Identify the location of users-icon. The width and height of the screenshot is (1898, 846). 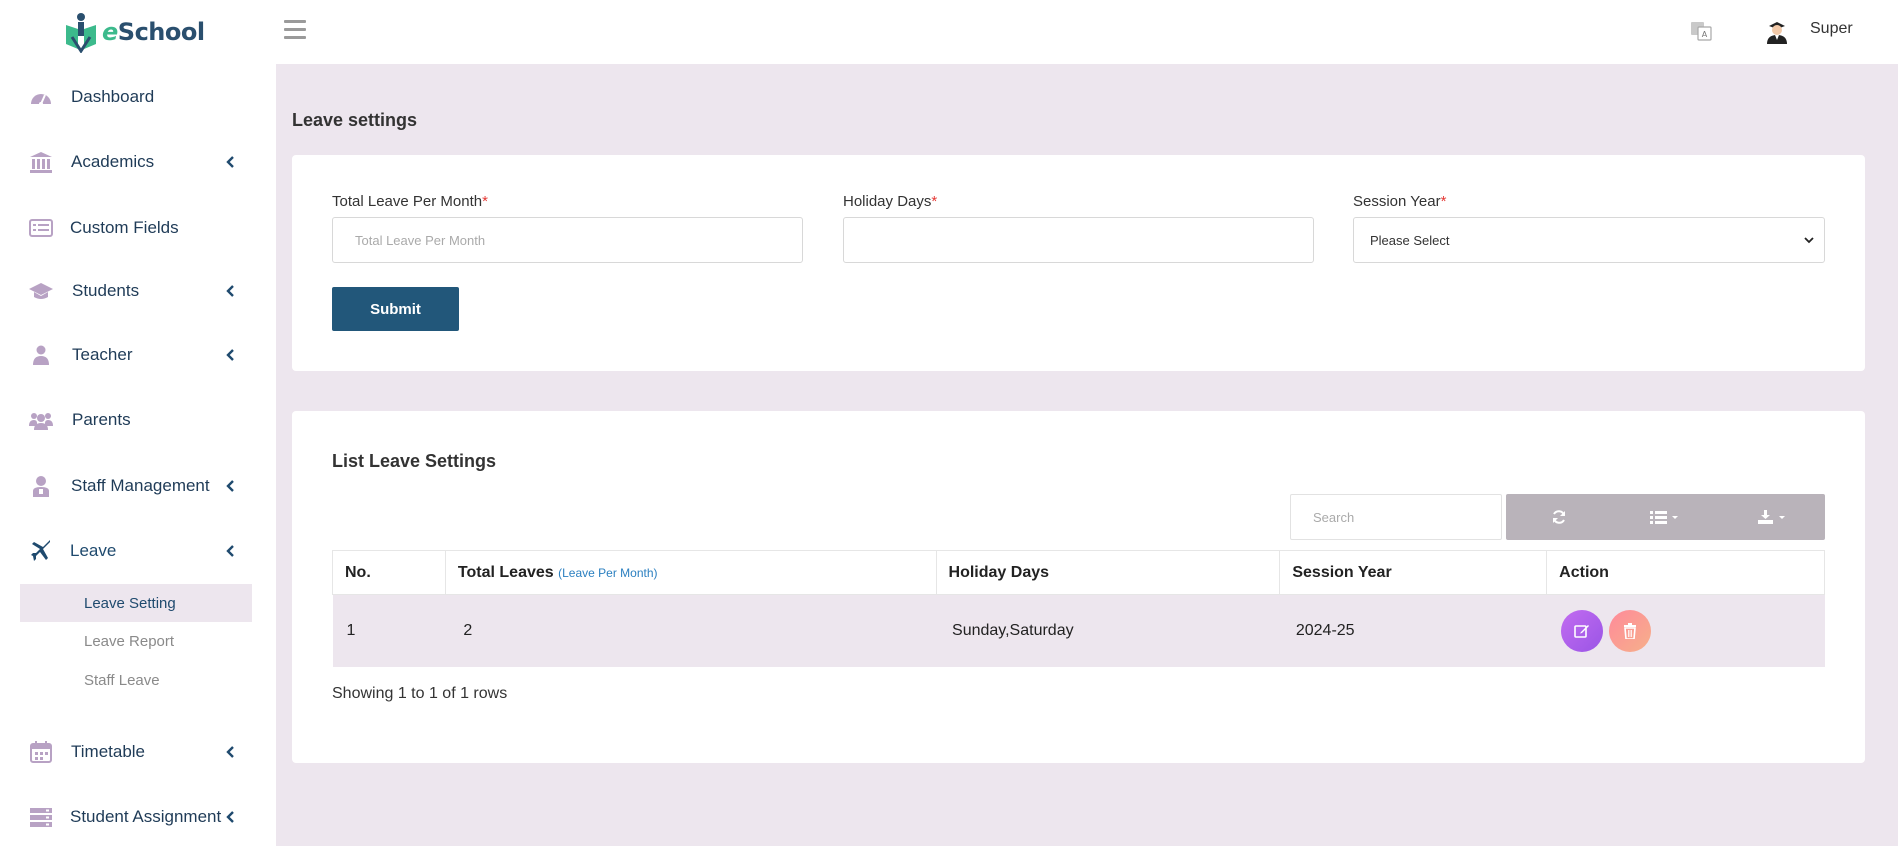
(41, 420).